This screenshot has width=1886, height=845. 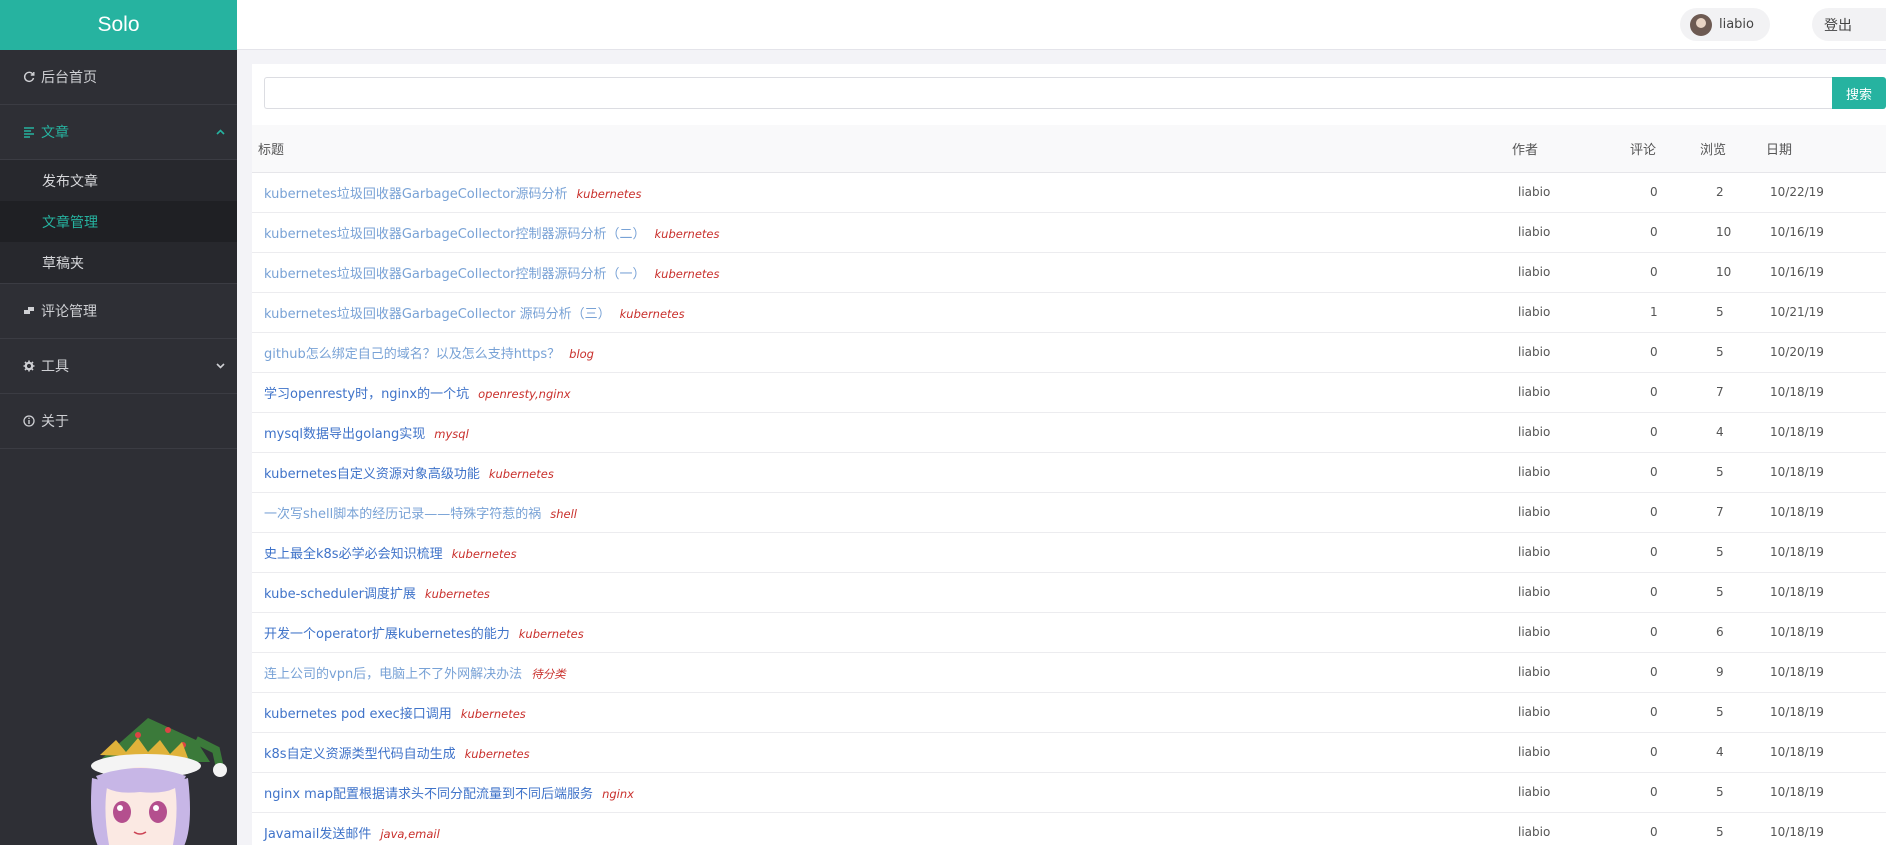 What do you see at coordinates (366, 394) in the screenshot?
I see `article-title-link: 学习openresty时，nginx的一个坑` at bounding box center [366, 394].